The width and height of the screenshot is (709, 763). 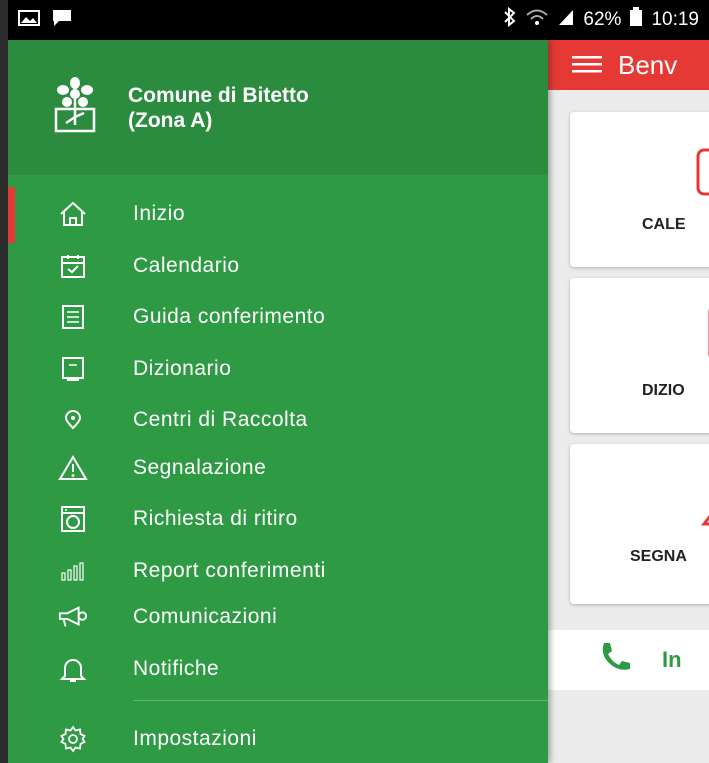 What do you see at coordinates (278, 369) in the screenshot?
I see `menu-item-dizionario: Dizionario` at bounding box center [278, 369].